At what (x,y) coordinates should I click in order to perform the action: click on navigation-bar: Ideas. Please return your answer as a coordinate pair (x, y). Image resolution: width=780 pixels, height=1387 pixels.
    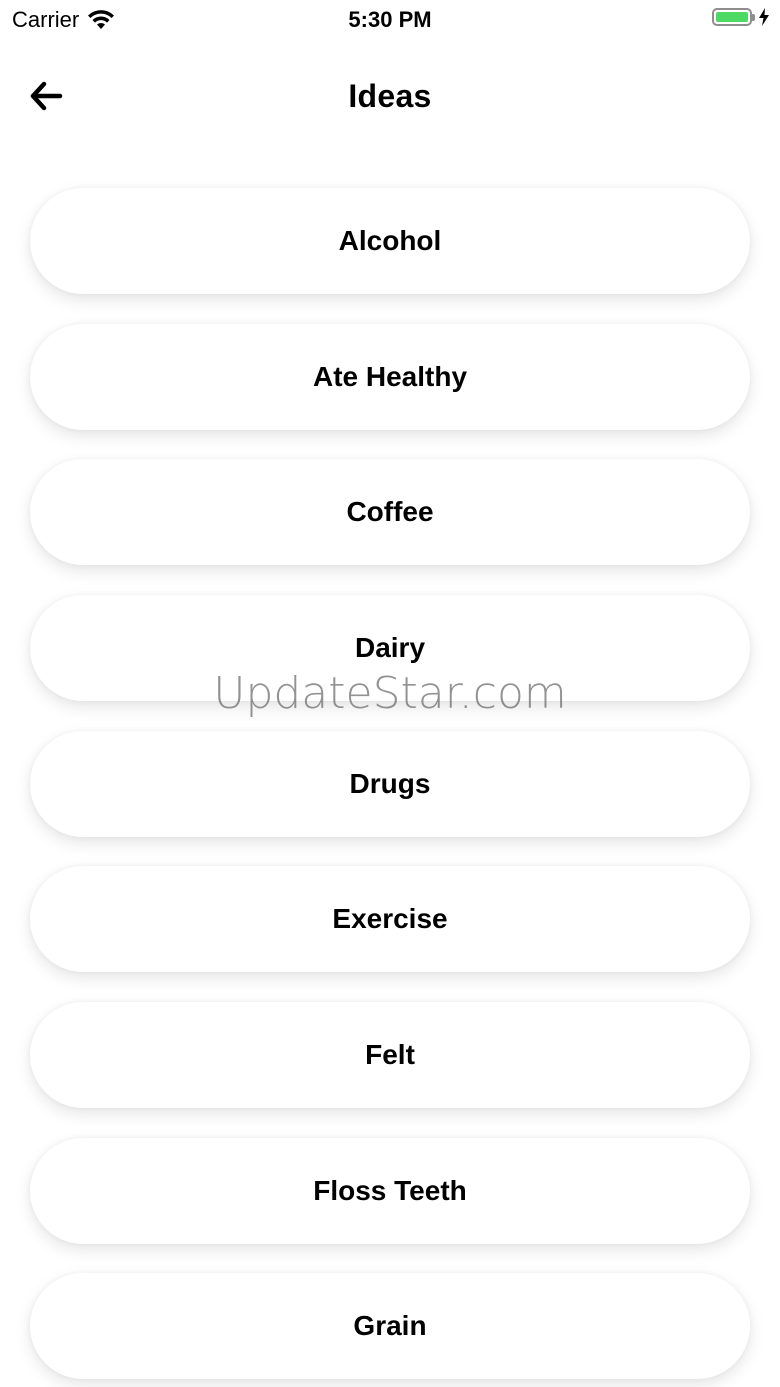
    Looking at the image, I should click on (390, 99).